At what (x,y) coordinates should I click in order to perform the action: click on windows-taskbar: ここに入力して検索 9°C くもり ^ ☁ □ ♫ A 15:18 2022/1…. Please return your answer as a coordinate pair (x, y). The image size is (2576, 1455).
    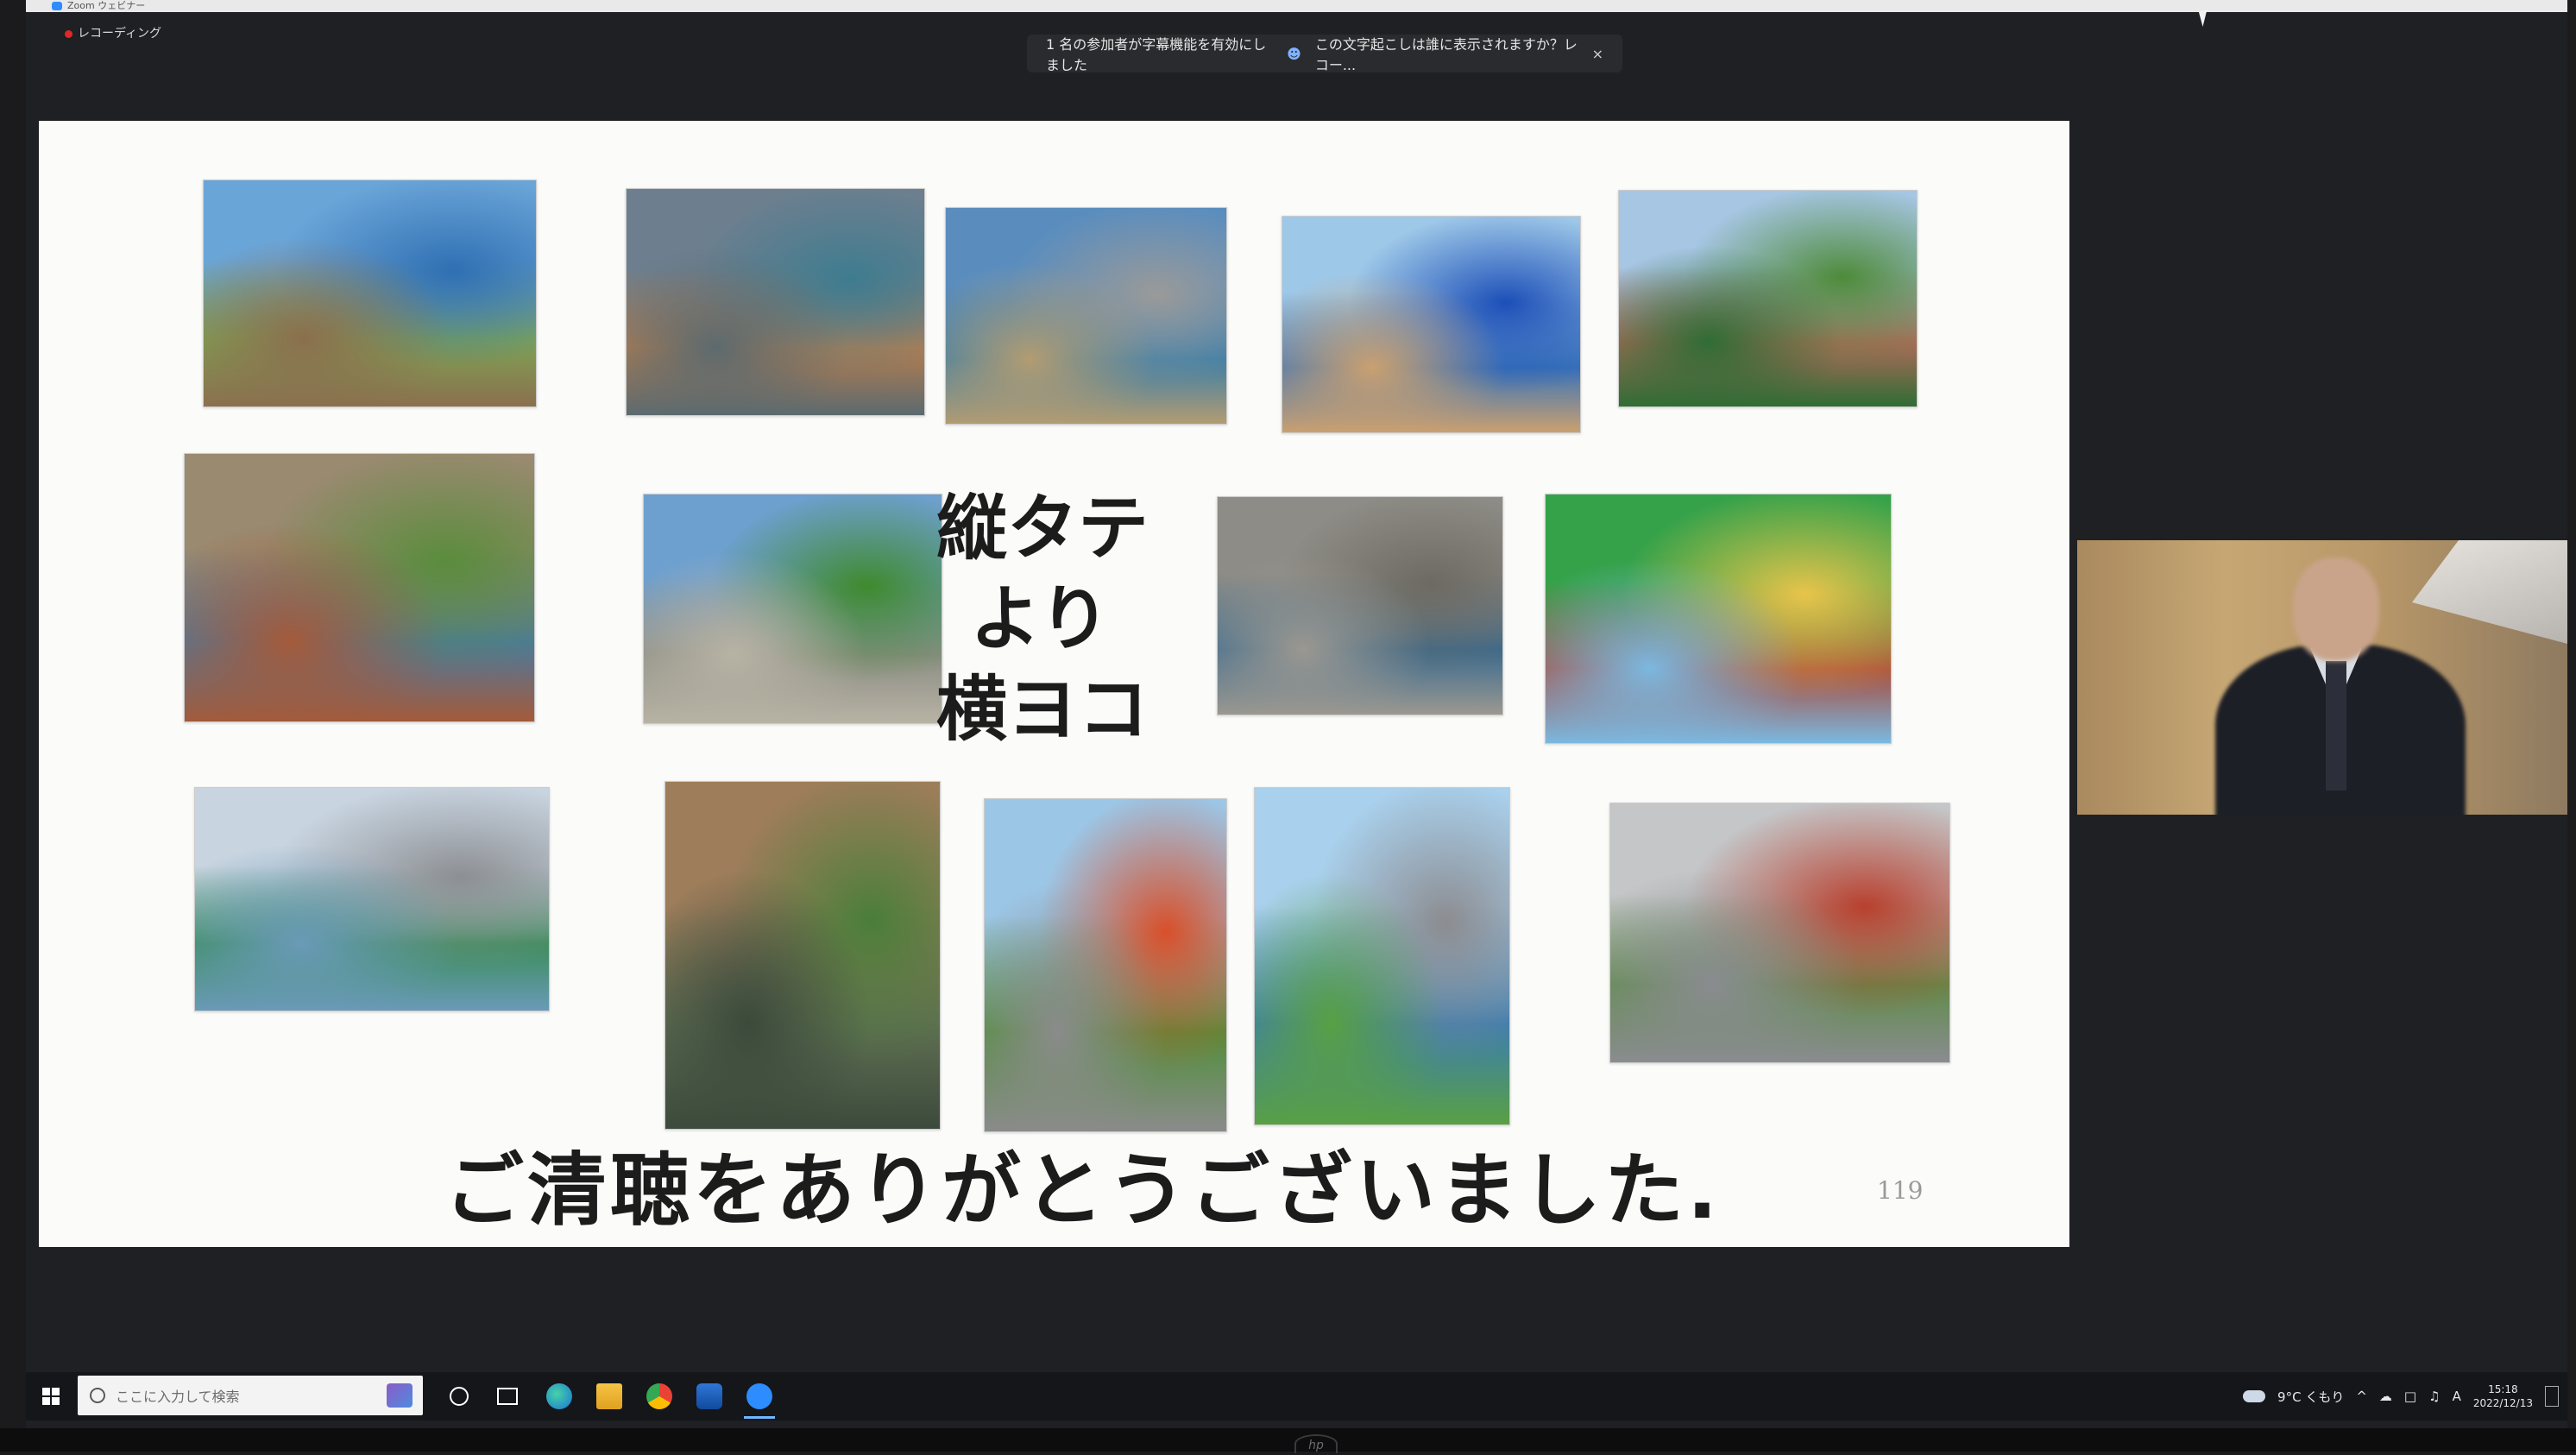
    Looking at the image, I should click on (1296, 1396).